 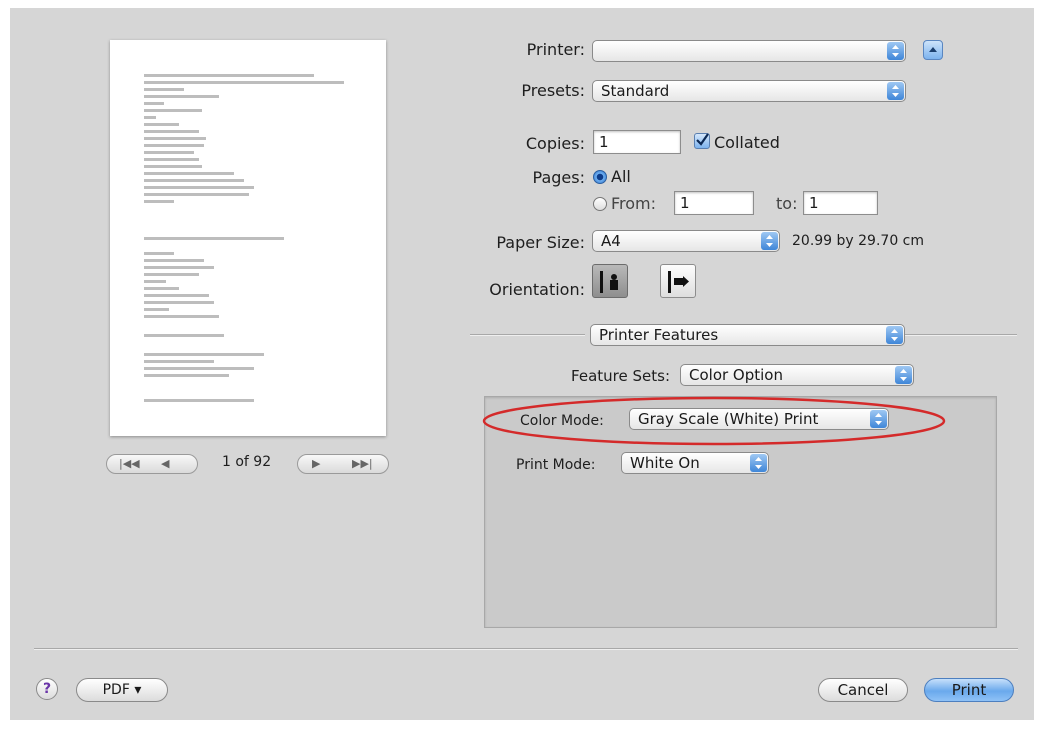 I want to click on help-icon: ?, so click(x=47, y=689).